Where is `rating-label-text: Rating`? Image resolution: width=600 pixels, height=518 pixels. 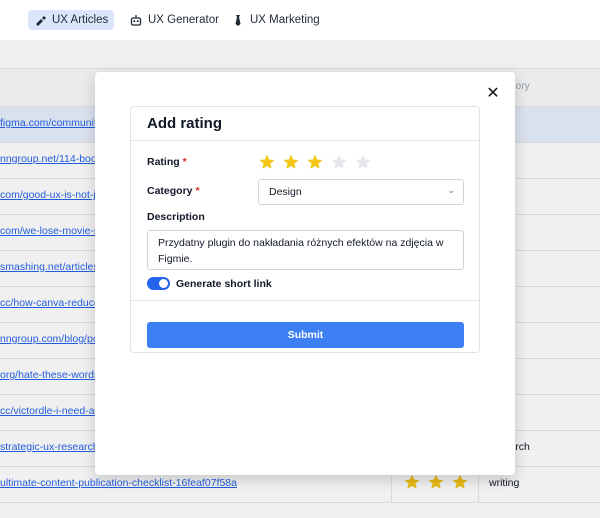
rating-label-text: Rating is located at coordinates (163, 162).